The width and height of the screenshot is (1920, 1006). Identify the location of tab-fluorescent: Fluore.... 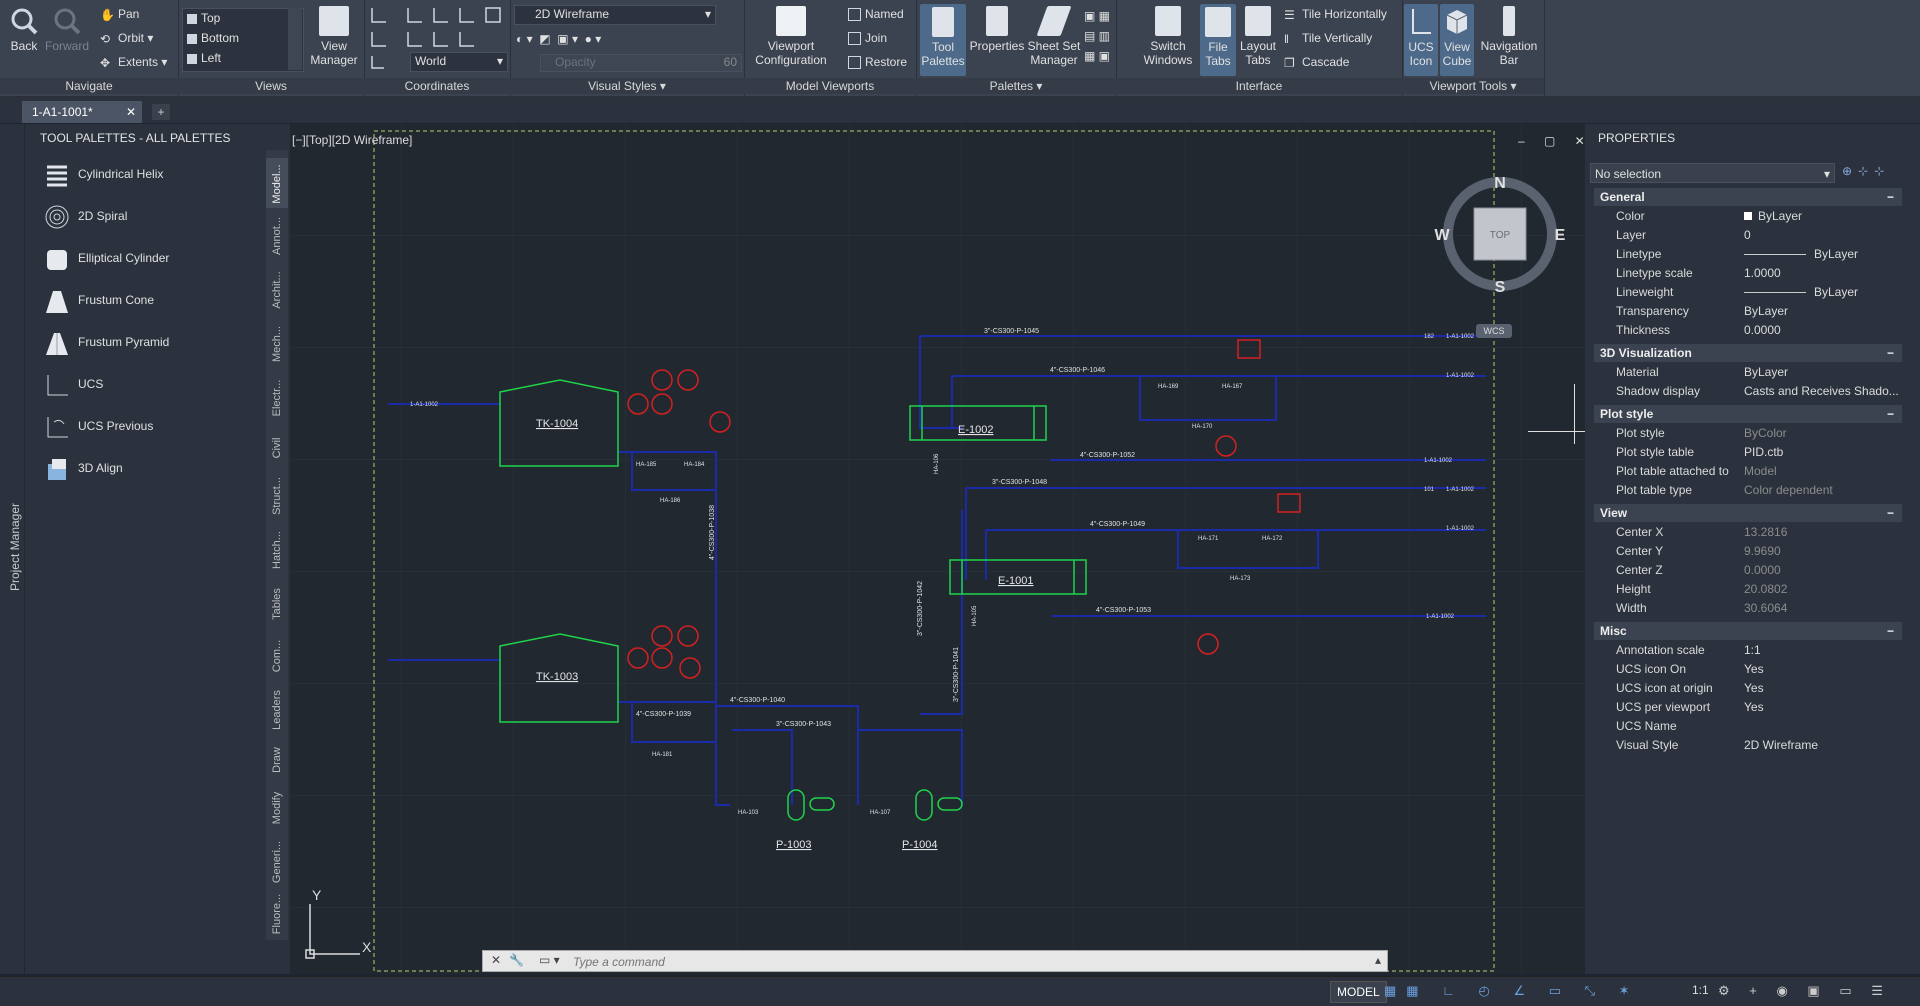
(277, 913).